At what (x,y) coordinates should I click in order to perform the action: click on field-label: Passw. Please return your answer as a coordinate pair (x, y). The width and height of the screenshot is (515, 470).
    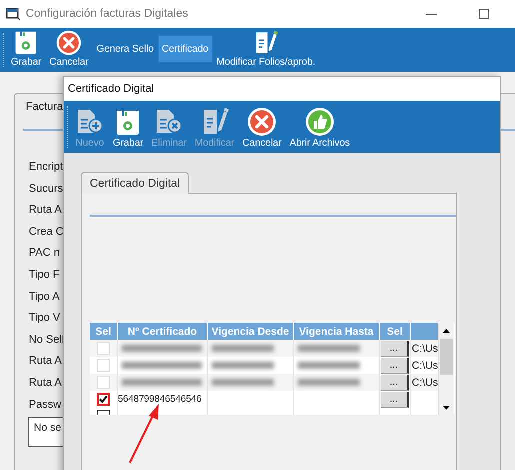
    Looking at the image, I should click on (45, 405).